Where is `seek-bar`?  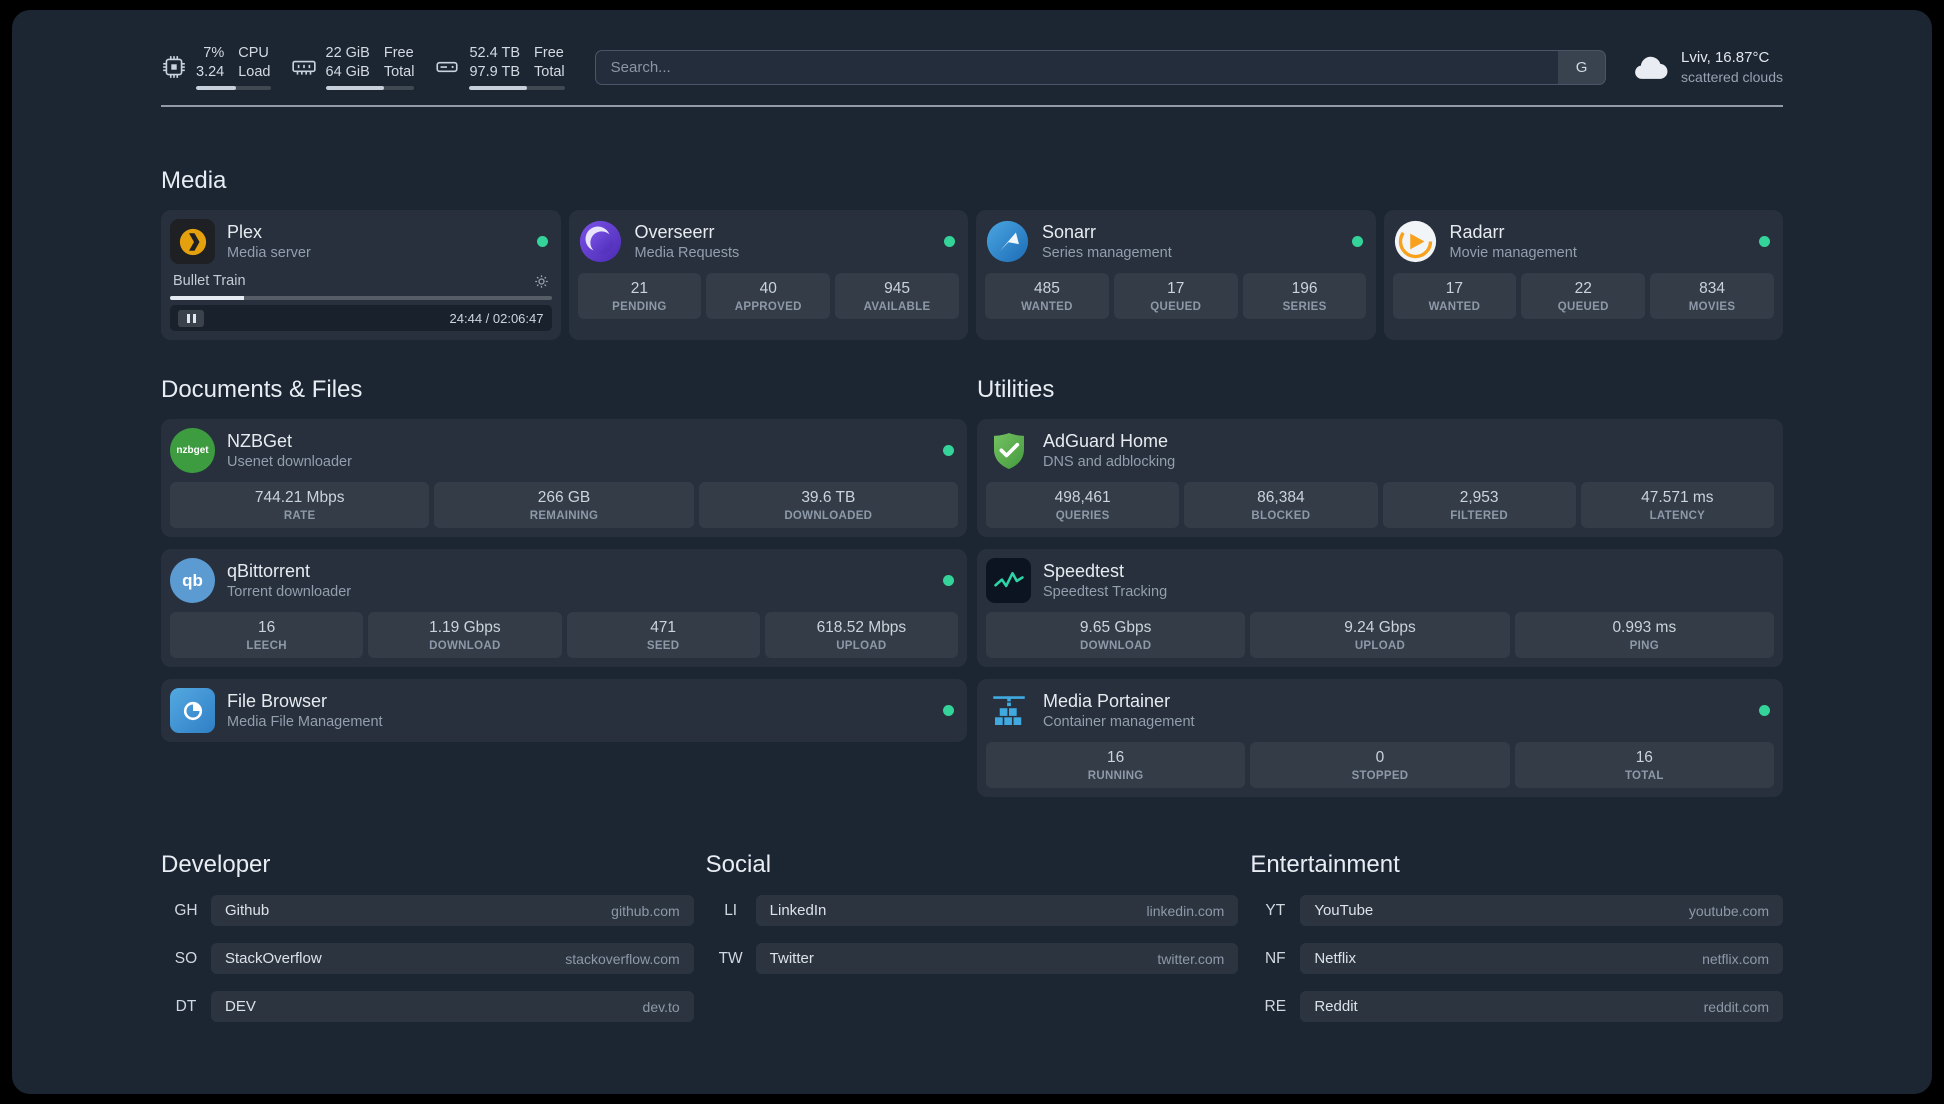
seek-bar is located at coordinates (361, 298).